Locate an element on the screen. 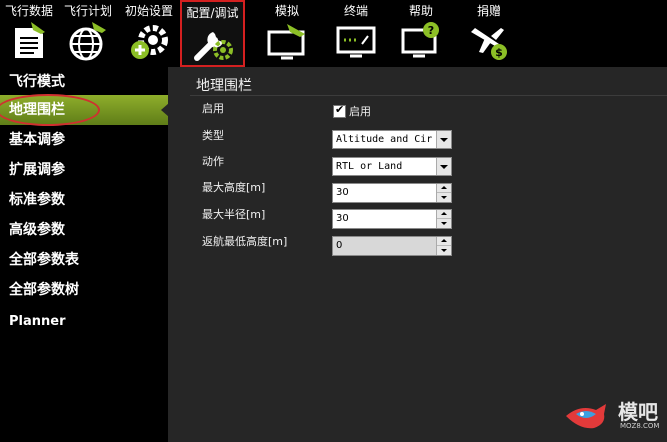  max-altitude-label: 最大高度[m] is located at coordinates (234, 187).